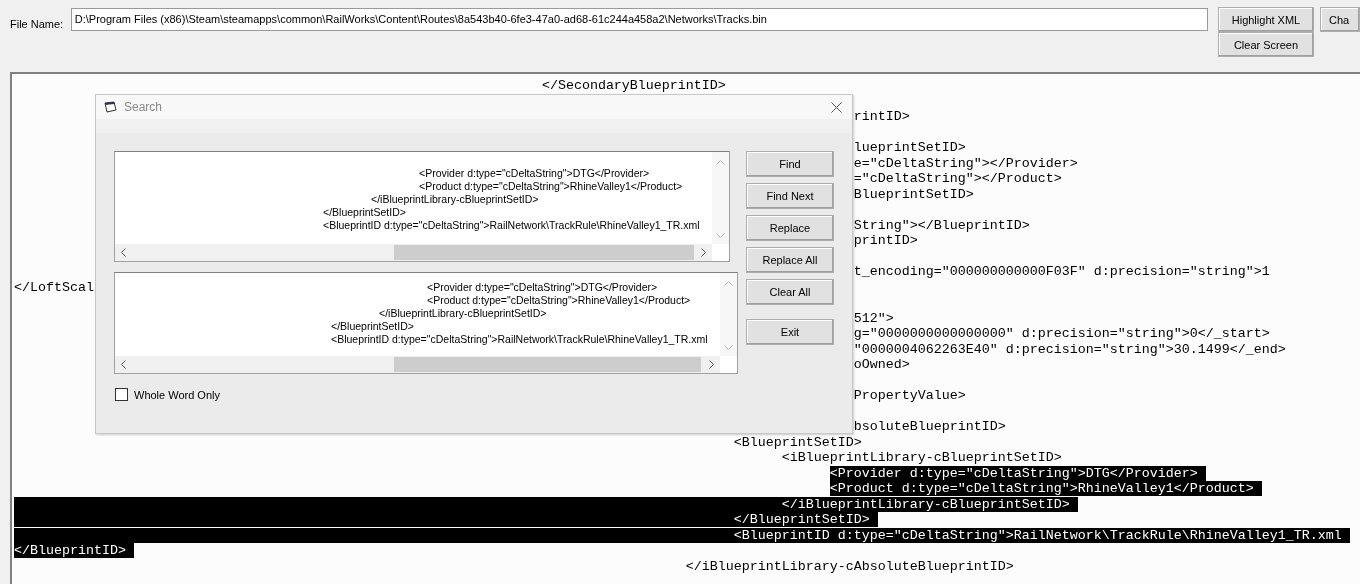 This screenshot has height=584, width=1360. What do you see at coordinates (836, 107) in the screenshot?
I see `close-icon` at bounding box center [836, 107].